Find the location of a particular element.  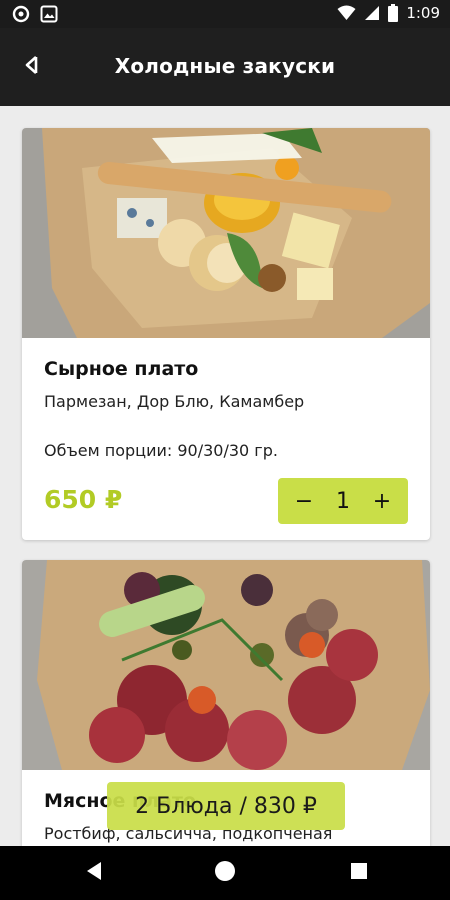

battery-icon is located at coordinates (393, 13).